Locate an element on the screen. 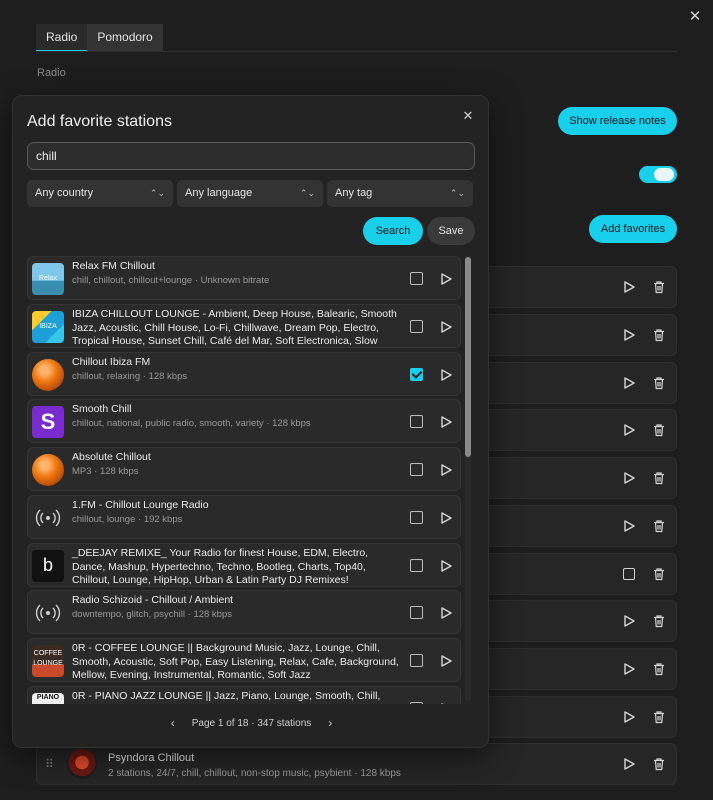 The image size is (713, 800). station-title: Smooth Chill is located at coordinates (102, 409).